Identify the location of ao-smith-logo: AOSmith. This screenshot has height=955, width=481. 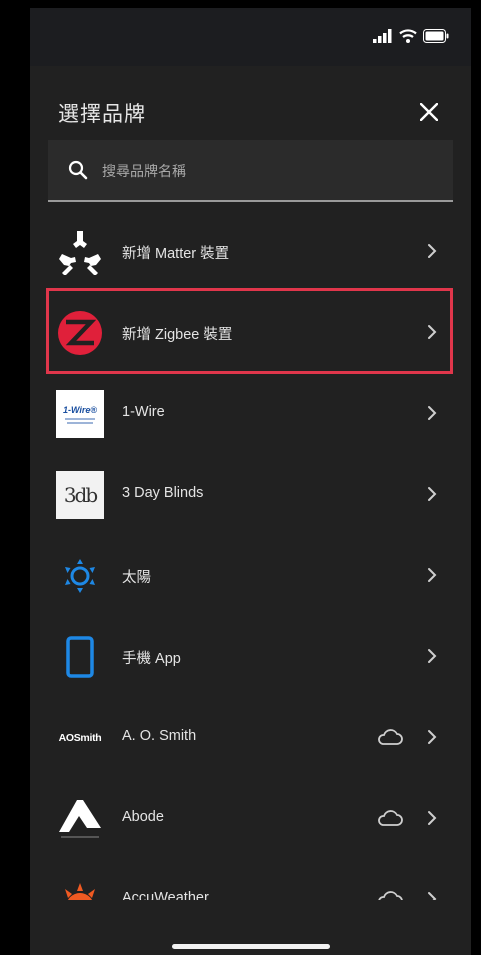
(80, 738).